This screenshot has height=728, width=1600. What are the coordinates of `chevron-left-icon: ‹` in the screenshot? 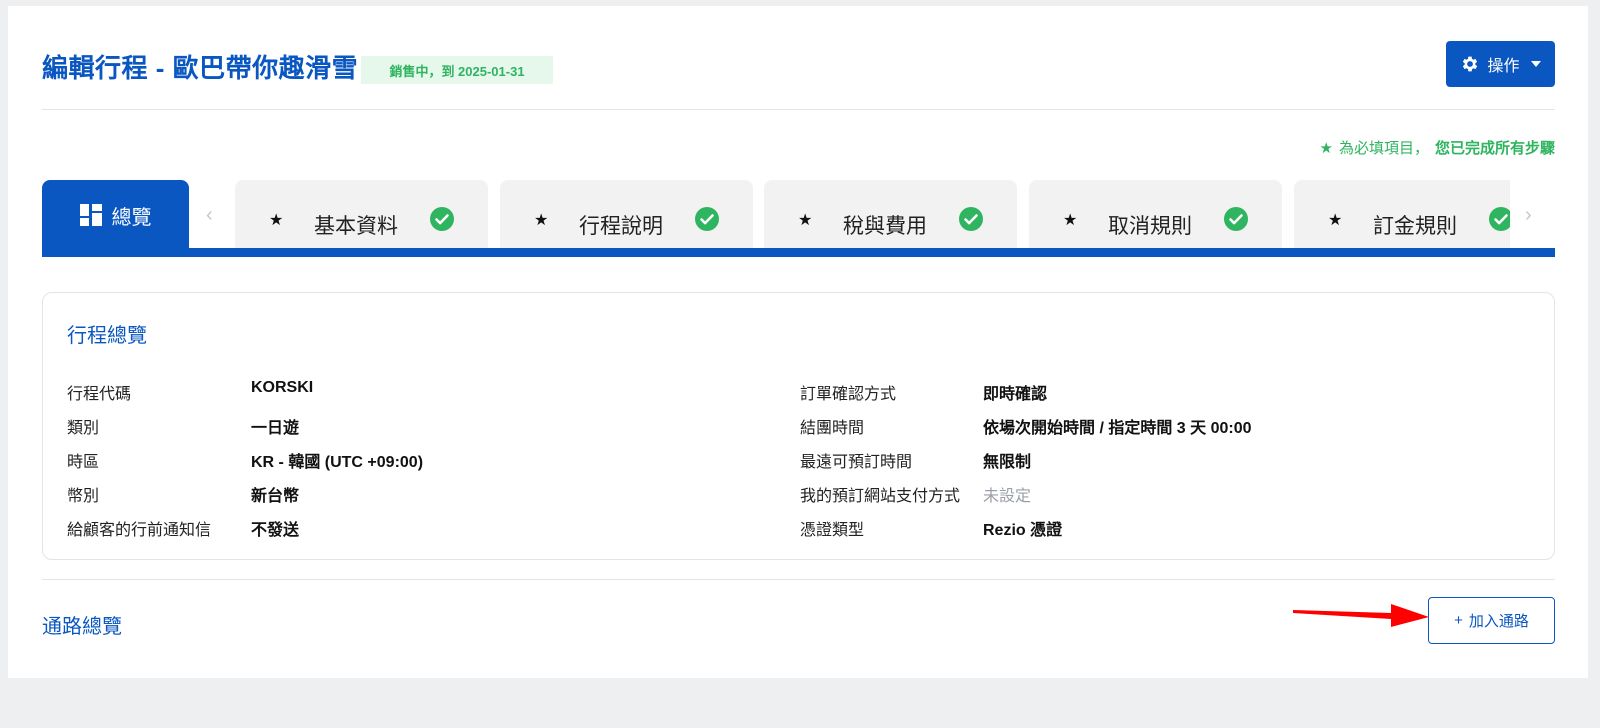 It's located at (209, 215).